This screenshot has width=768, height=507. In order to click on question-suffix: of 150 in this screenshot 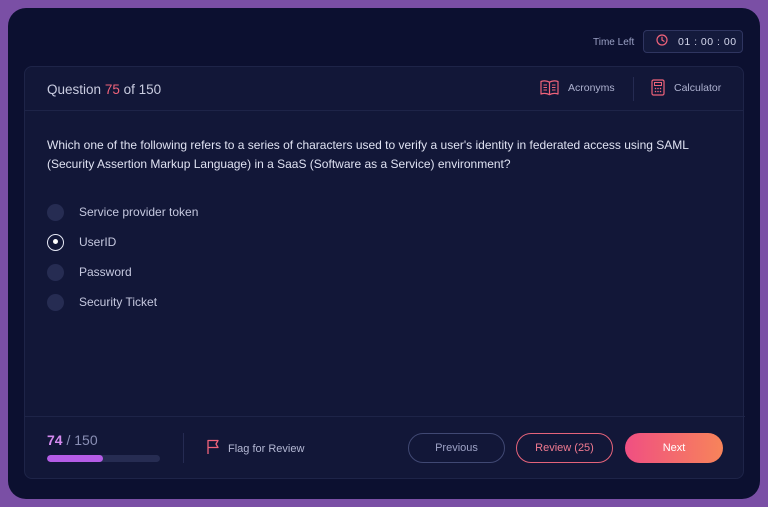, I will do `click(142, 89)`.